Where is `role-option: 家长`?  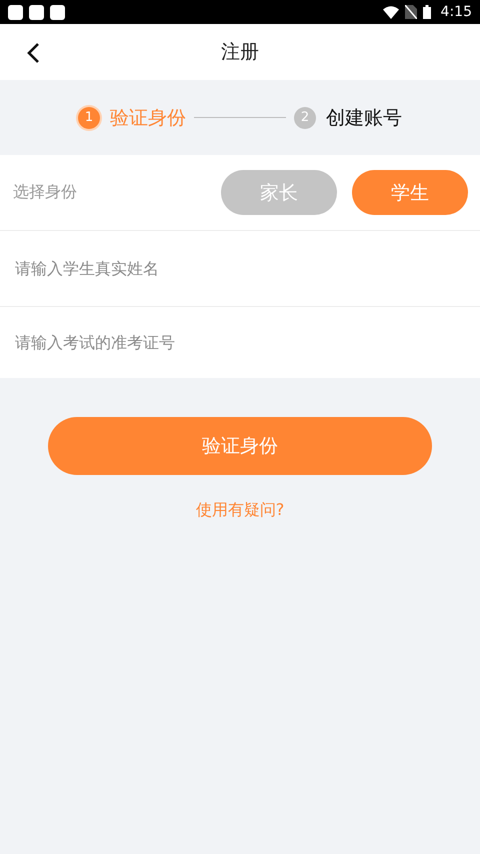 role-option: 家长 is located at coordinates (279, 192).